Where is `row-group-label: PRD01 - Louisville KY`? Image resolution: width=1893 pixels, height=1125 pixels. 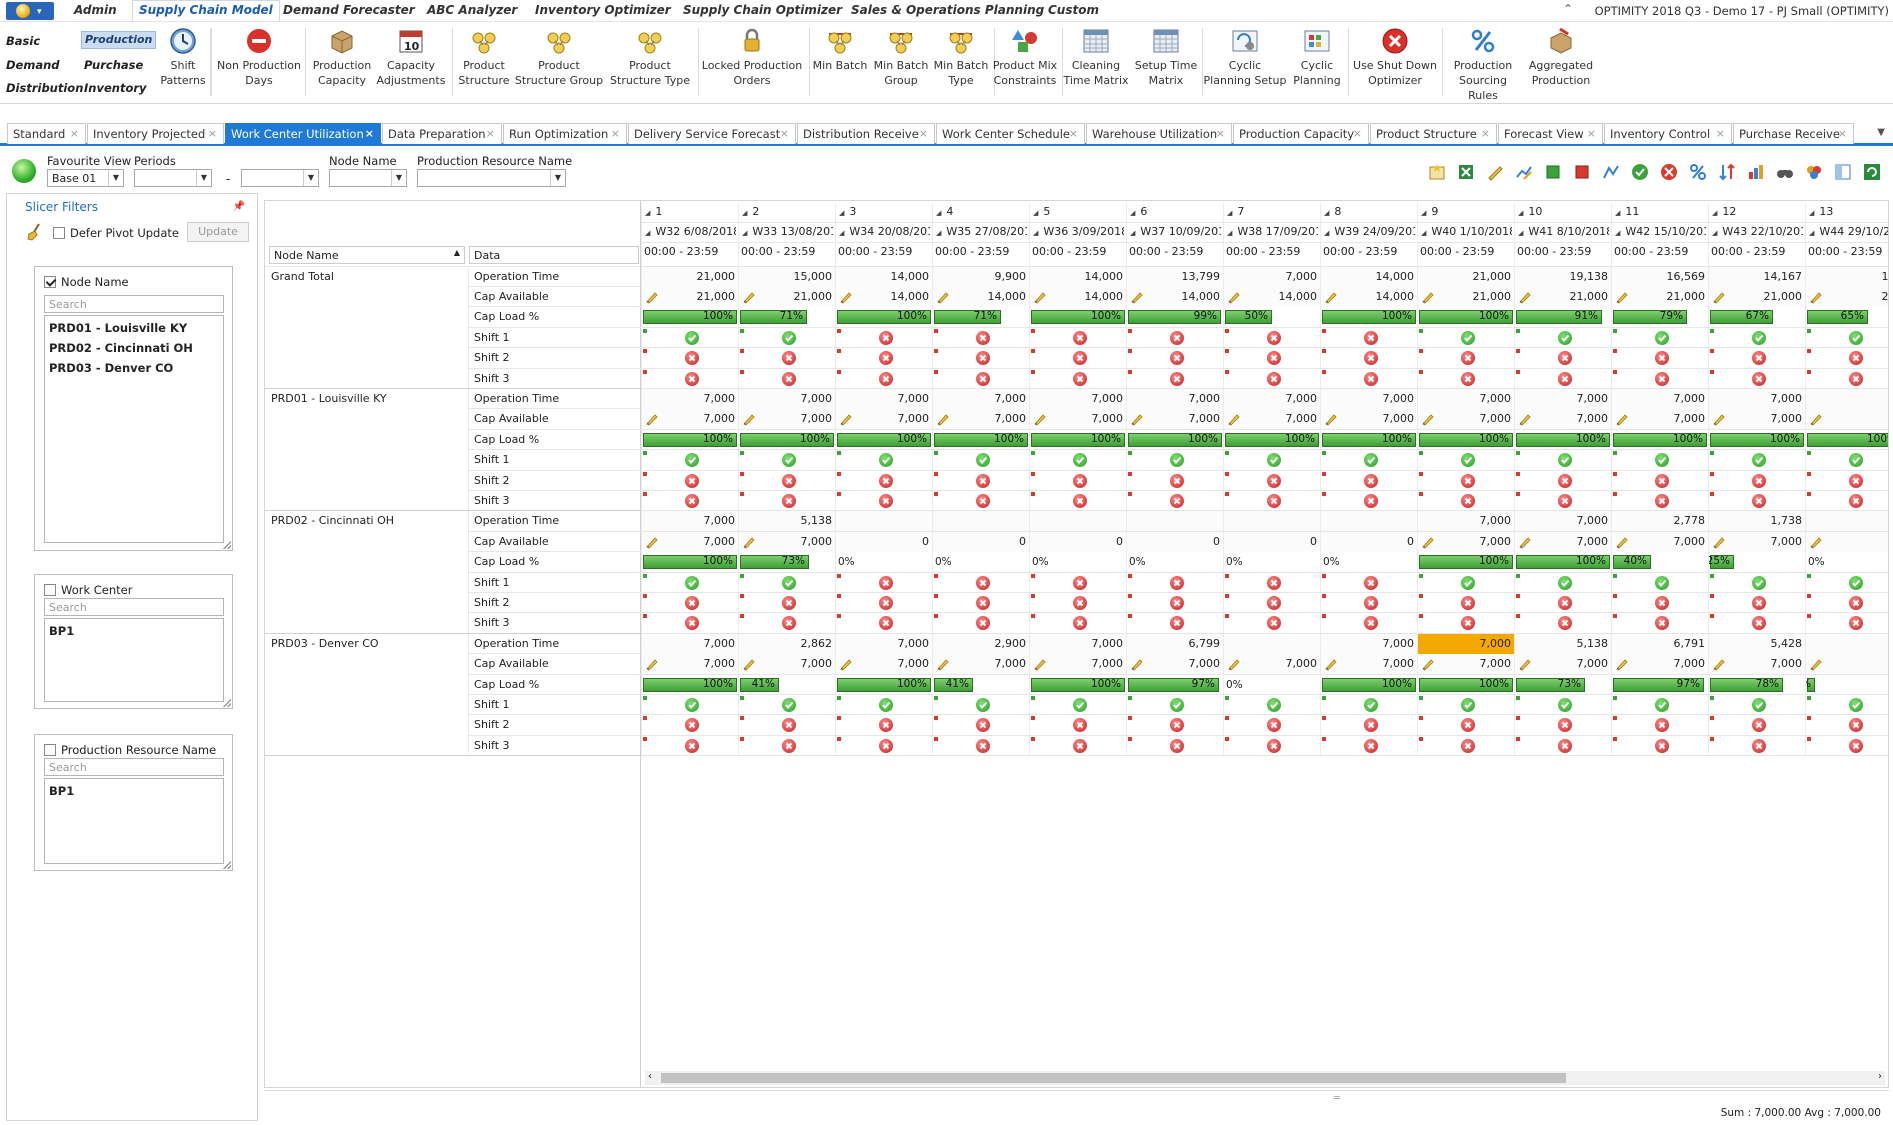 row-group-label: PRD01 - Louisville KY is located at coordinates (329, 398).